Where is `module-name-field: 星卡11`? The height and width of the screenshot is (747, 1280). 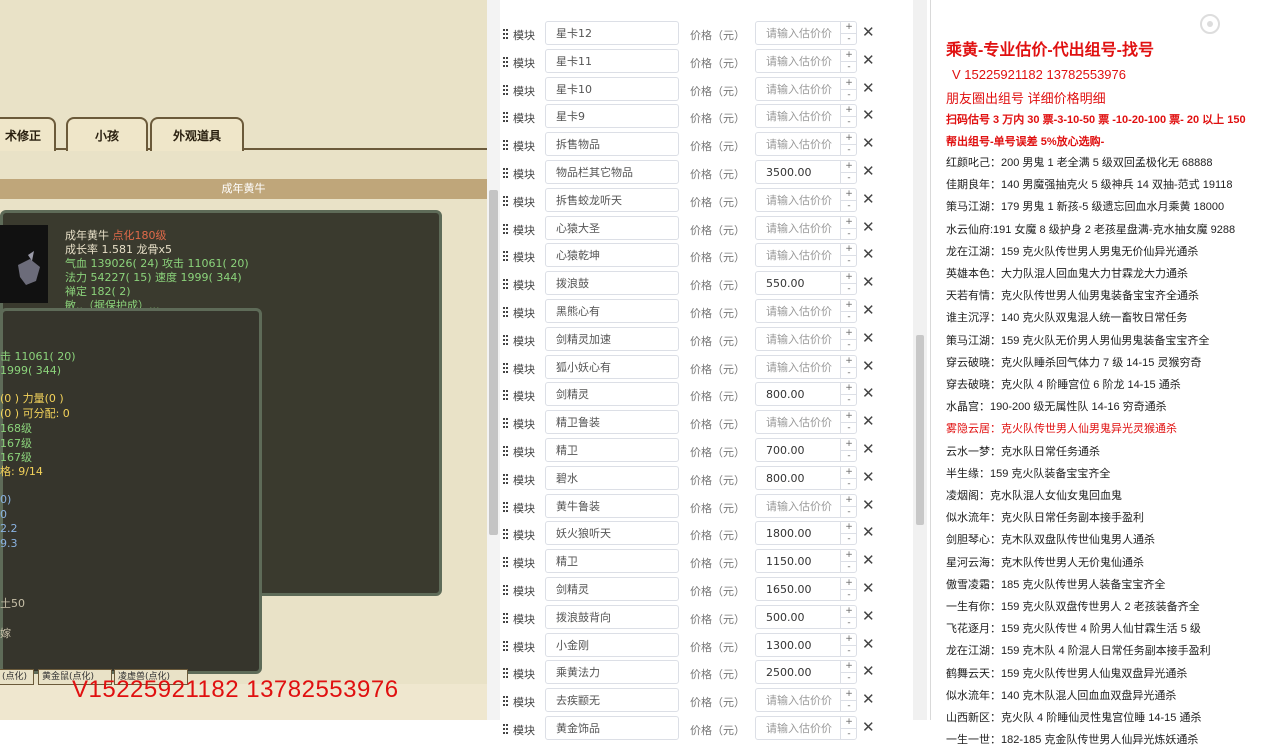 module-name-field: 星卡11 is located at coordinates (612, 60).